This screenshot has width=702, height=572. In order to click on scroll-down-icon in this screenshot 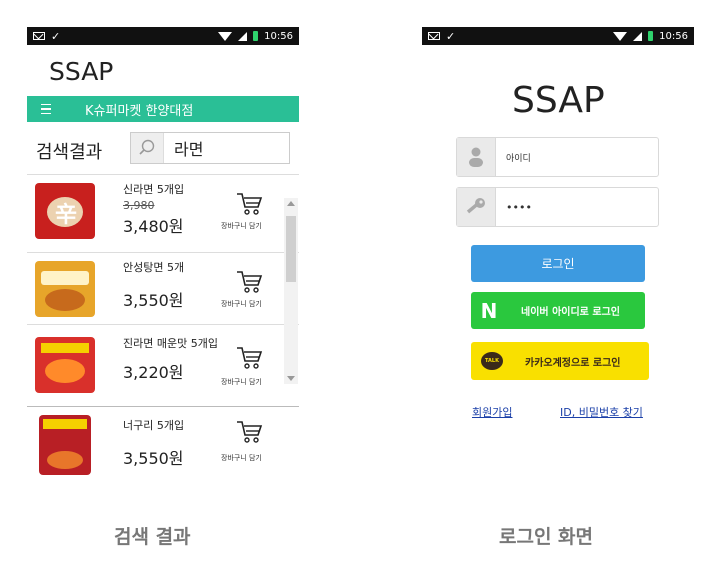, I will do `click(291, 378)`.